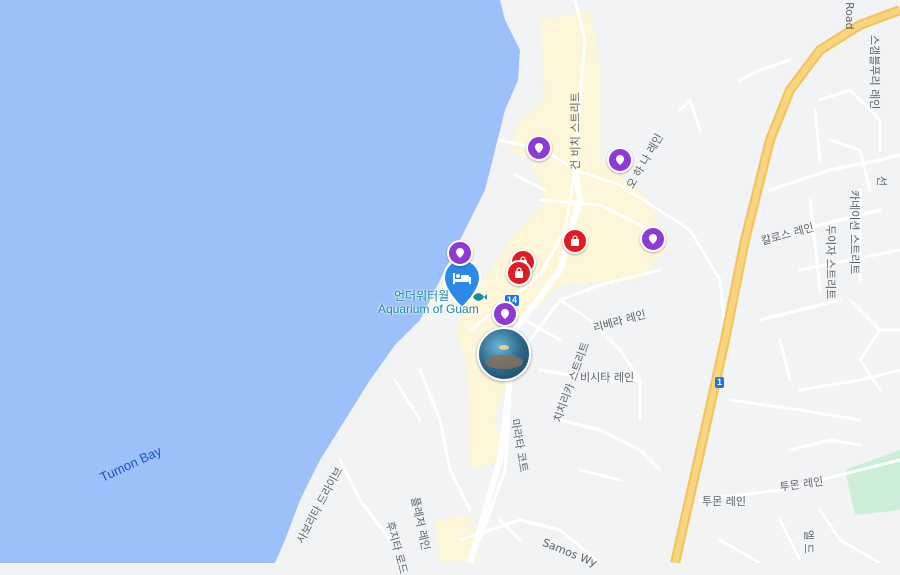 The height and width of the screenshot is (575, 900). What do you see at coordinates (874, 72) in the screenshot?
I see `street-label: 스갬블푸리 레인` at bounding box center [874, 72].